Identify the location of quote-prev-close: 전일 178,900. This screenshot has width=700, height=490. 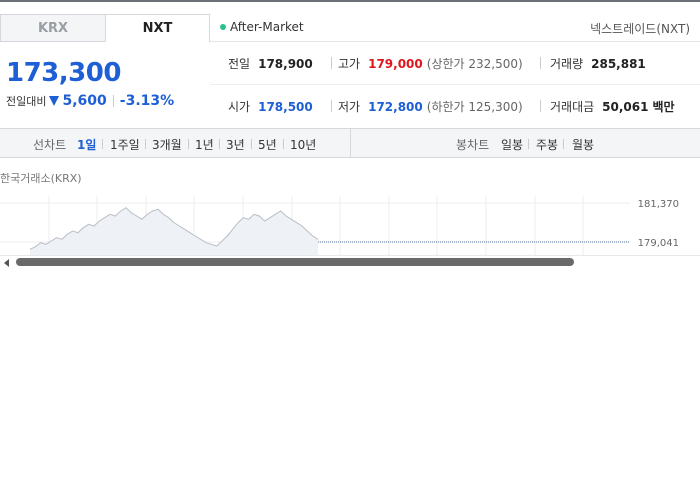
(270, 63).